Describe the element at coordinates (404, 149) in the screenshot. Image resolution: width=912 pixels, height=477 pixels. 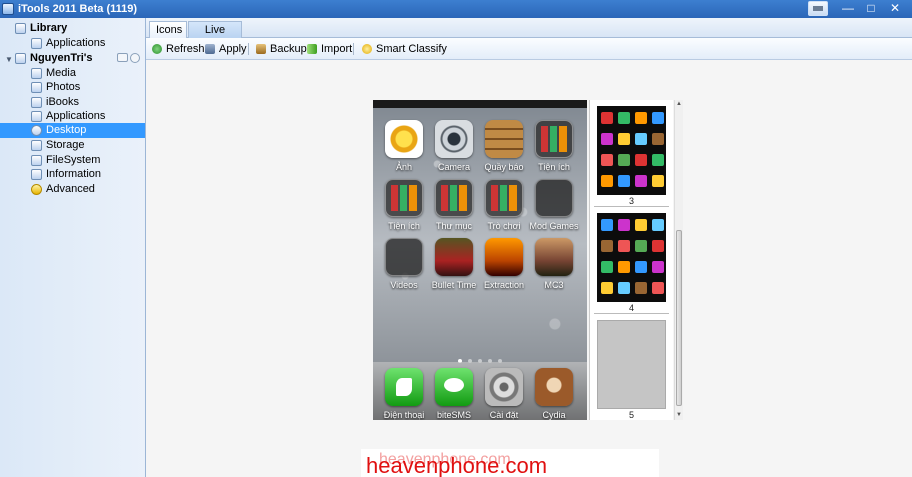
I see `app-photos: Ảnh` at that location.